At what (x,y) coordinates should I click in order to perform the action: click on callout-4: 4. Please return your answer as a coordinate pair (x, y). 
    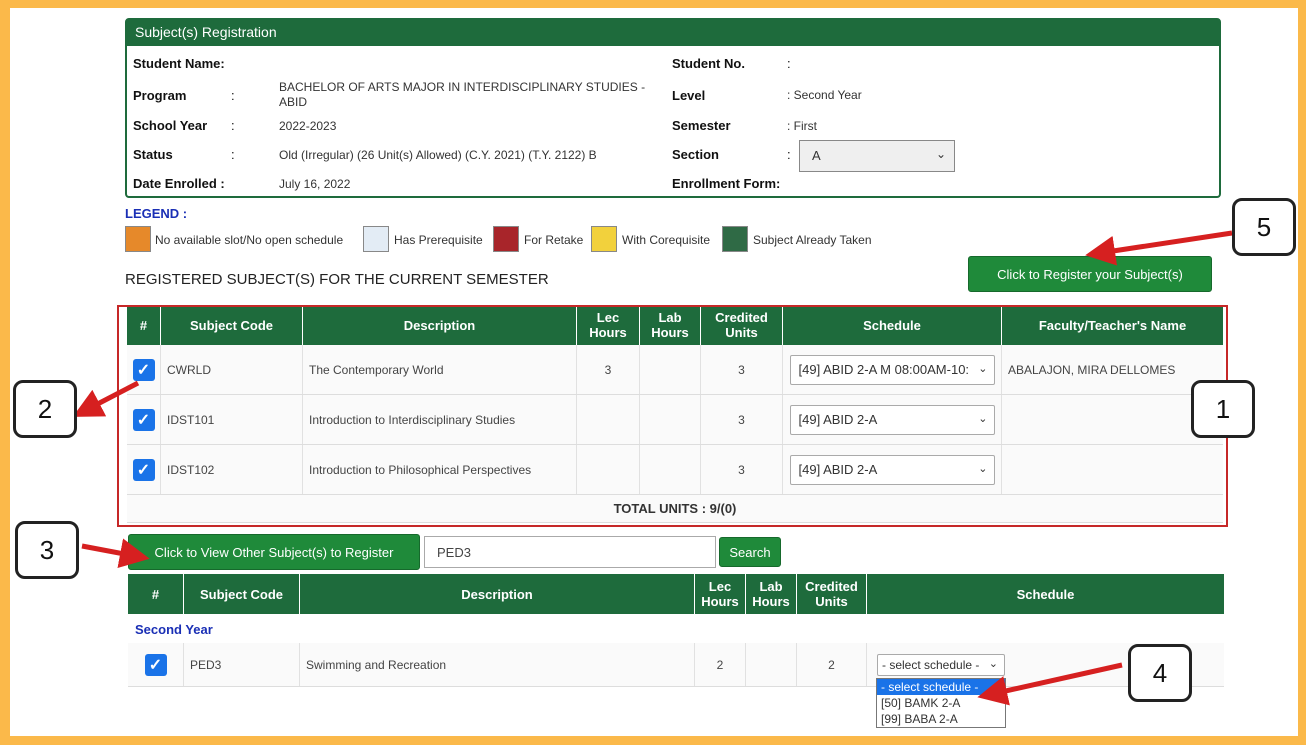
    Looking at the image, I should click on (1160, 673).